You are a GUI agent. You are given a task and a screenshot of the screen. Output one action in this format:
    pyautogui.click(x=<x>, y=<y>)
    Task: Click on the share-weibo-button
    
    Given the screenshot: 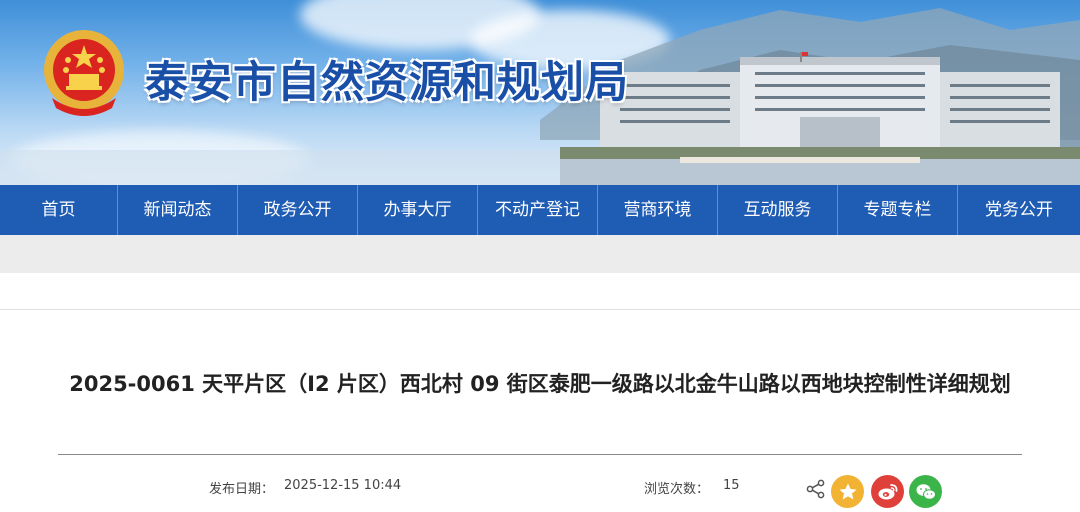 What is the action you would take?
    pyautogui.click(x=887, y=491)
    